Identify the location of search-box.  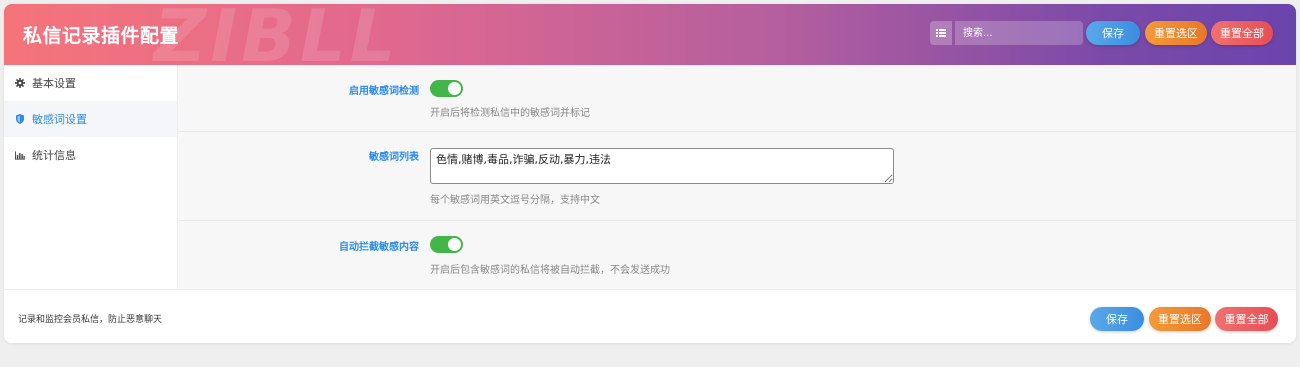
(1007, 33).